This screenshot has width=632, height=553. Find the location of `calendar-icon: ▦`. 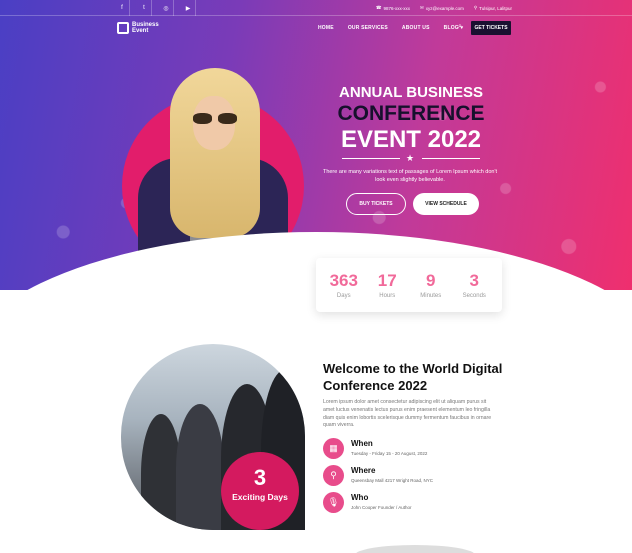

calendar-icon: ▦ is located at coordinates (333, 448).